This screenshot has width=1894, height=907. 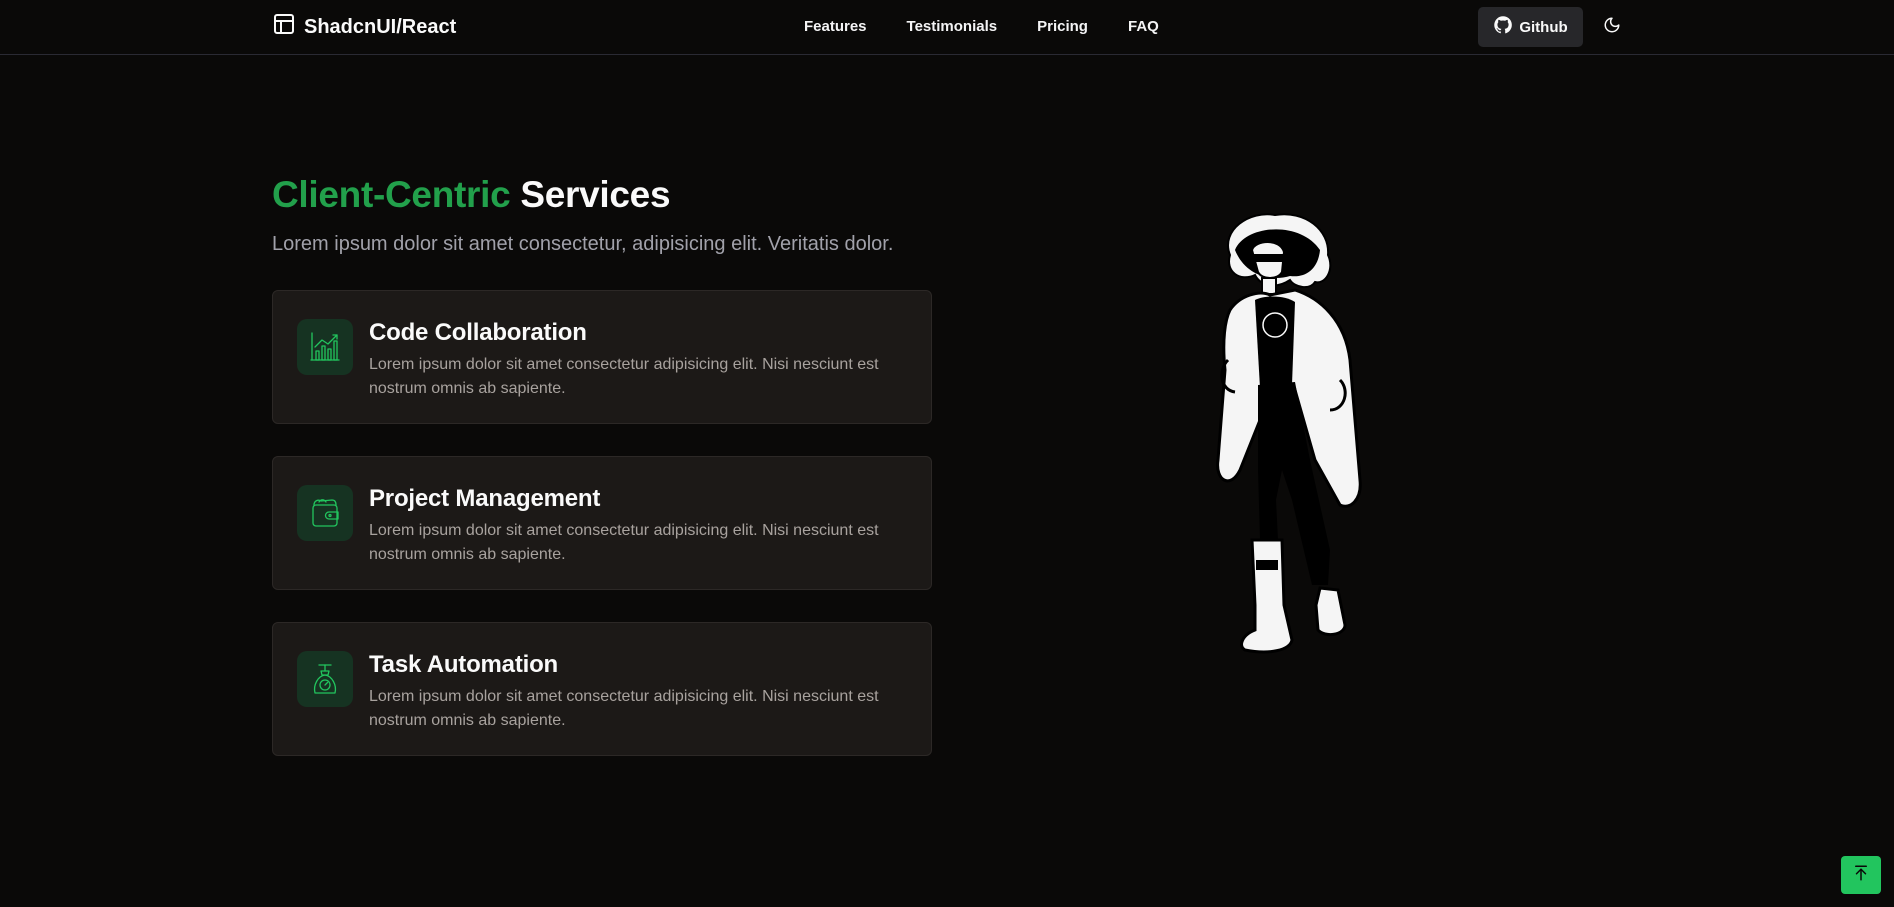 I want to click on brand-link: ShadcnUI/React, so click(x=364, y=27).